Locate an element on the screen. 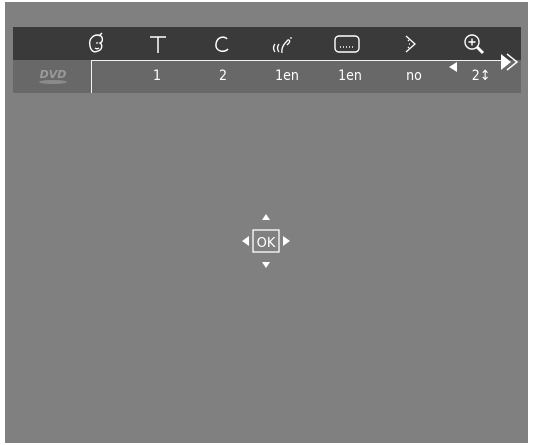 The image size is (534, 445). menu-scroll-left-icon is located at coordinates (453, 64).